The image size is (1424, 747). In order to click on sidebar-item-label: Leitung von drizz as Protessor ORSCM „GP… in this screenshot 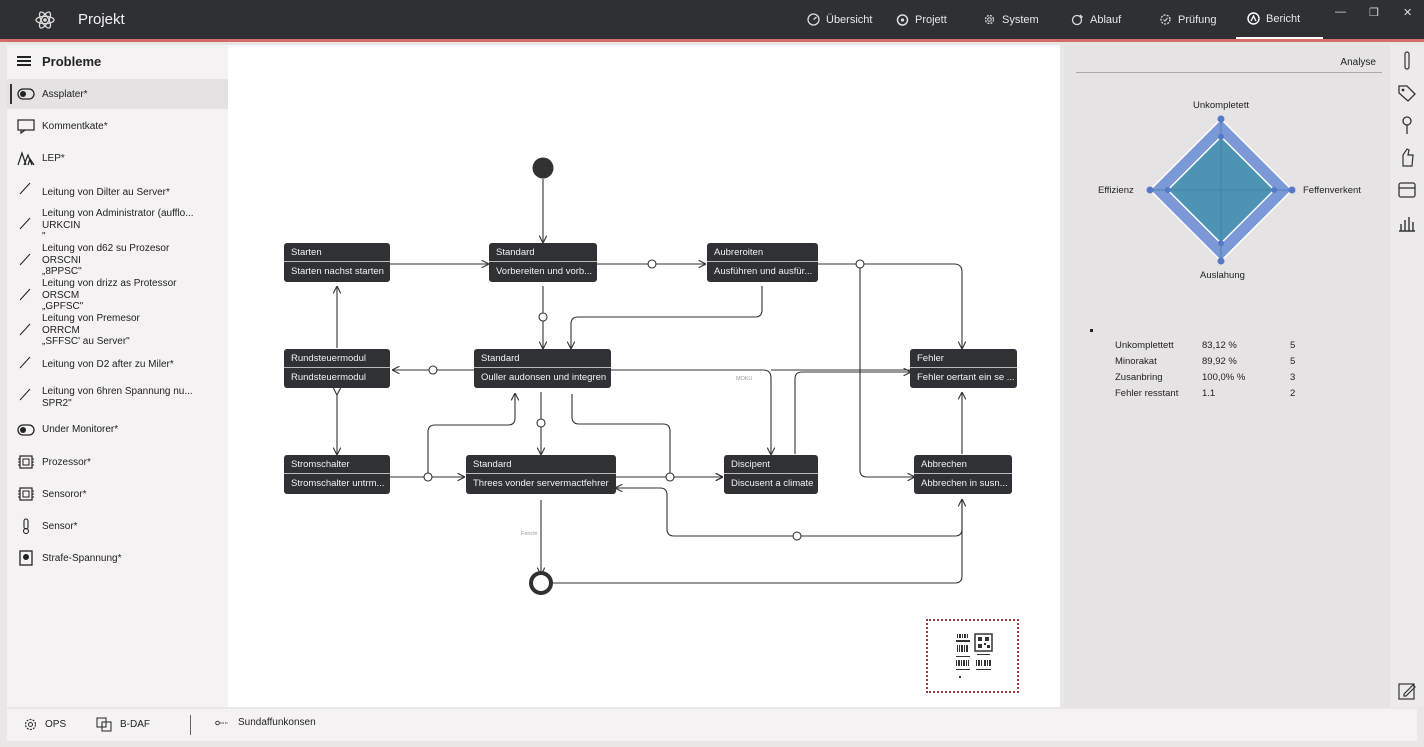, I will do `click(109, 295)`.